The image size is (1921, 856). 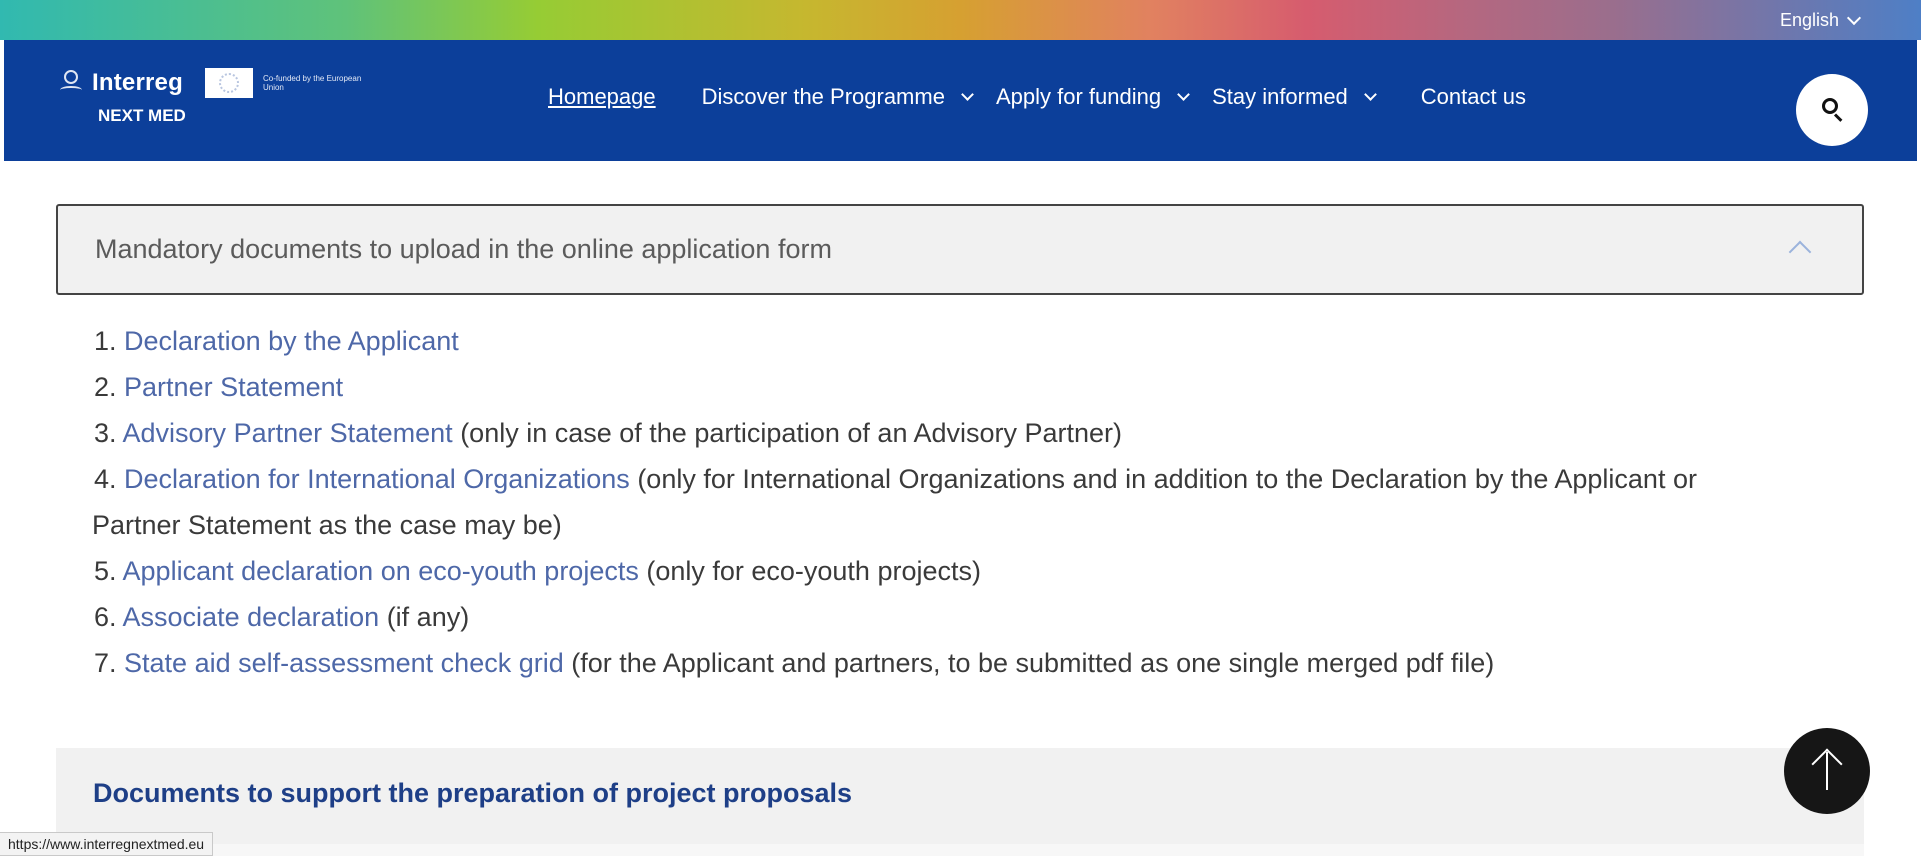 What do you see at coordinates (228, 83) in the screenshot?
I see `eu-flag-icon` at bounding box center [228, 83].